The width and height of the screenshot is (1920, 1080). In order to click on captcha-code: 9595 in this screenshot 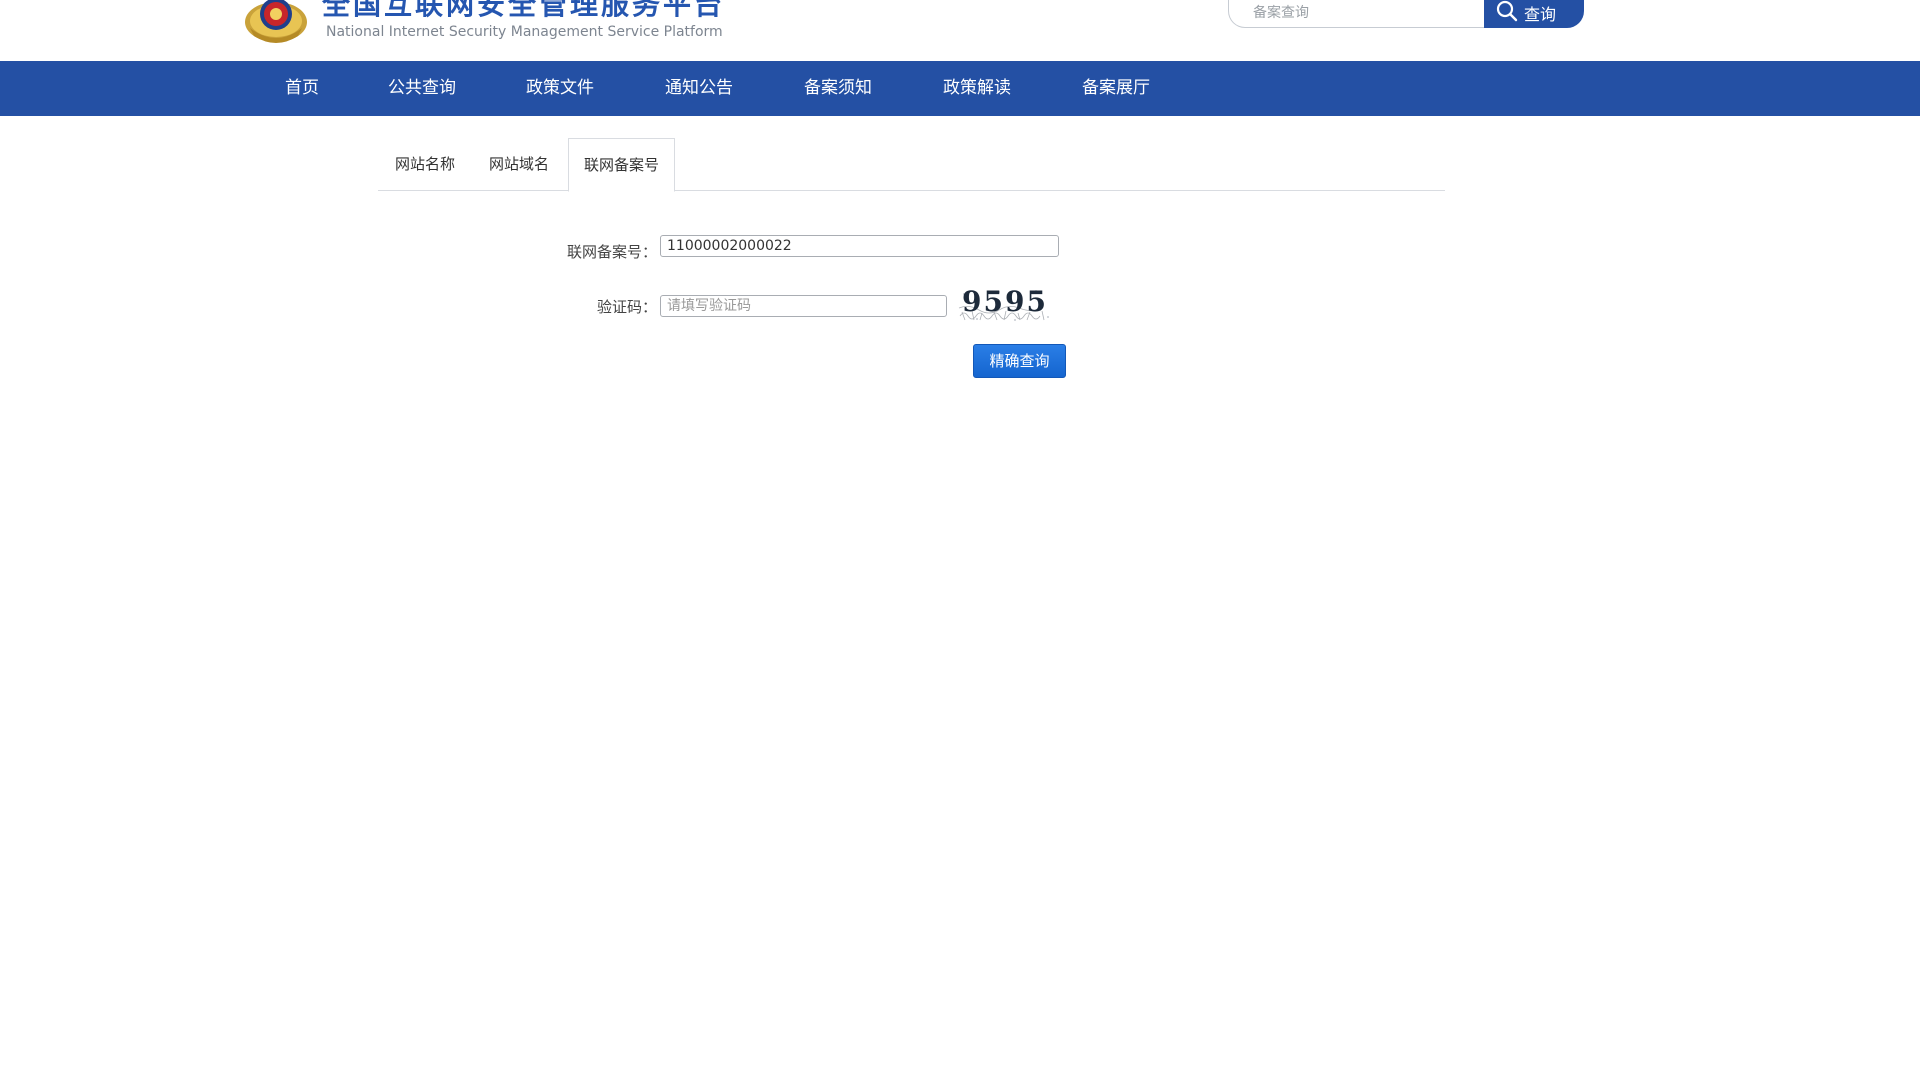, I will do `click(1005, 302)`.